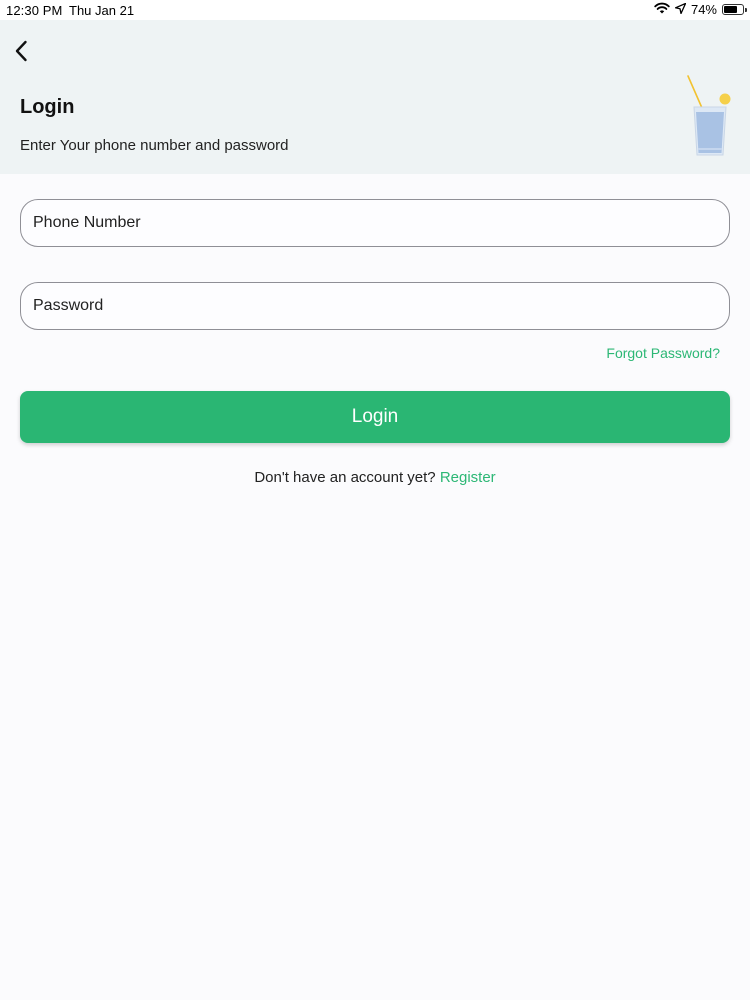 This screenshot has width=750, height=1000. I want to click on register-prompt-line: Don't have an account yet? Register, so click(375, 477).